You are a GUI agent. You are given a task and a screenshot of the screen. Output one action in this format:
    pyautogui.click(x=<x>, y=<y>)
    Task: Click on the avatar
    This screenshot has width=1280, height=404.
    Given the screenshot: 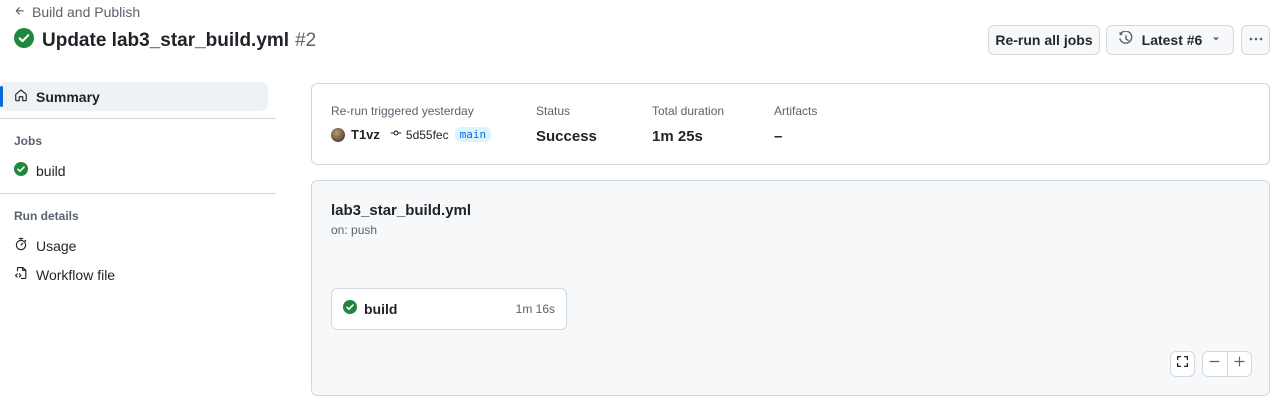 What is the action you would take?
    pyautogui.click(x=338, y=134)
    